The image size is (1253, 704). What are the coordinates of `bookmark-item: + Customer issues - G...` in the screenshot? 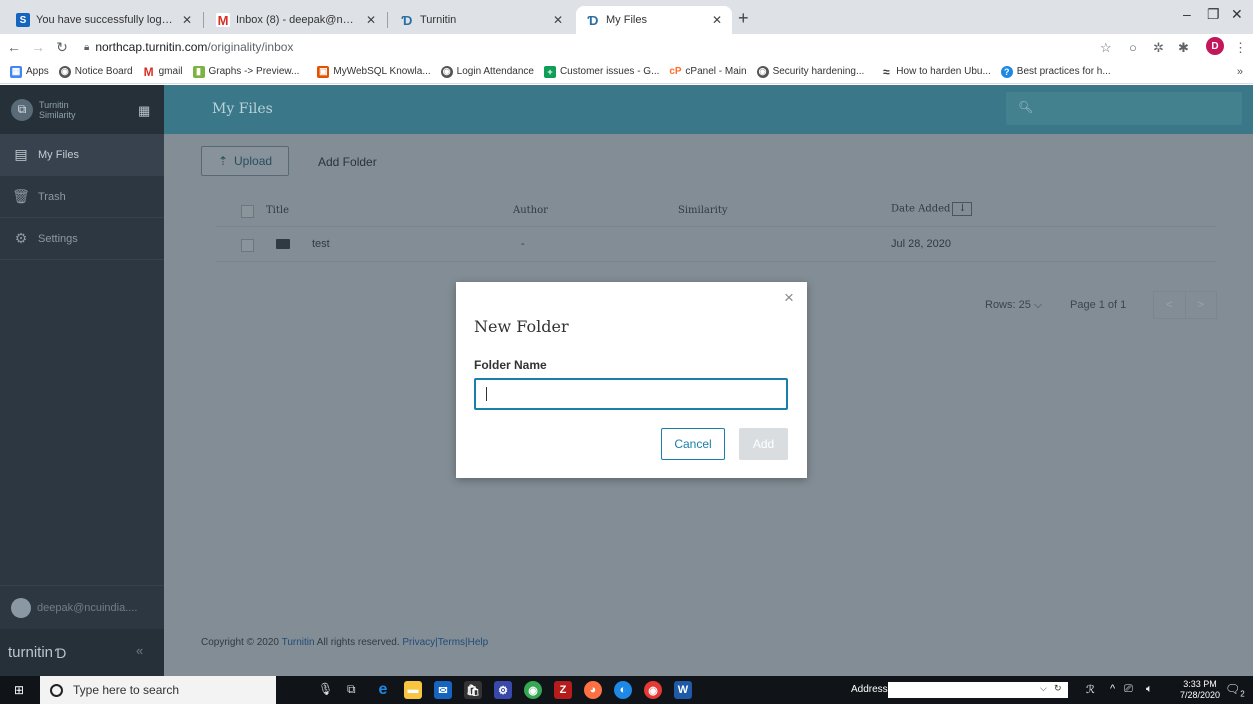 It's located at (601, 71).